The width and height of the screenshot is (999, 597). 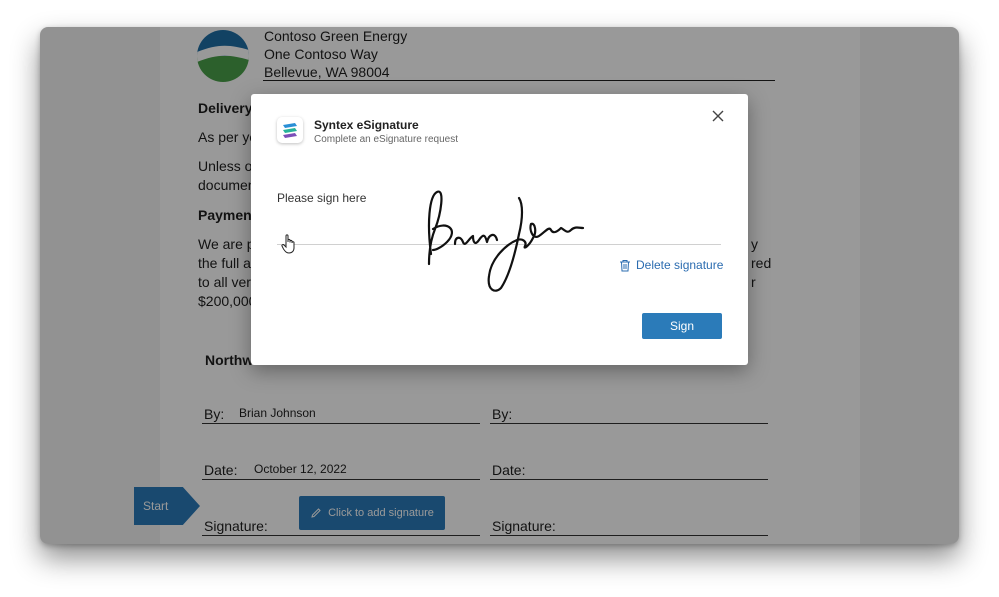 What do you see at coordinates (322, 198) in the screenshot?
I see `sign-prompt: Please sign here` at bounding box center [322, 198].